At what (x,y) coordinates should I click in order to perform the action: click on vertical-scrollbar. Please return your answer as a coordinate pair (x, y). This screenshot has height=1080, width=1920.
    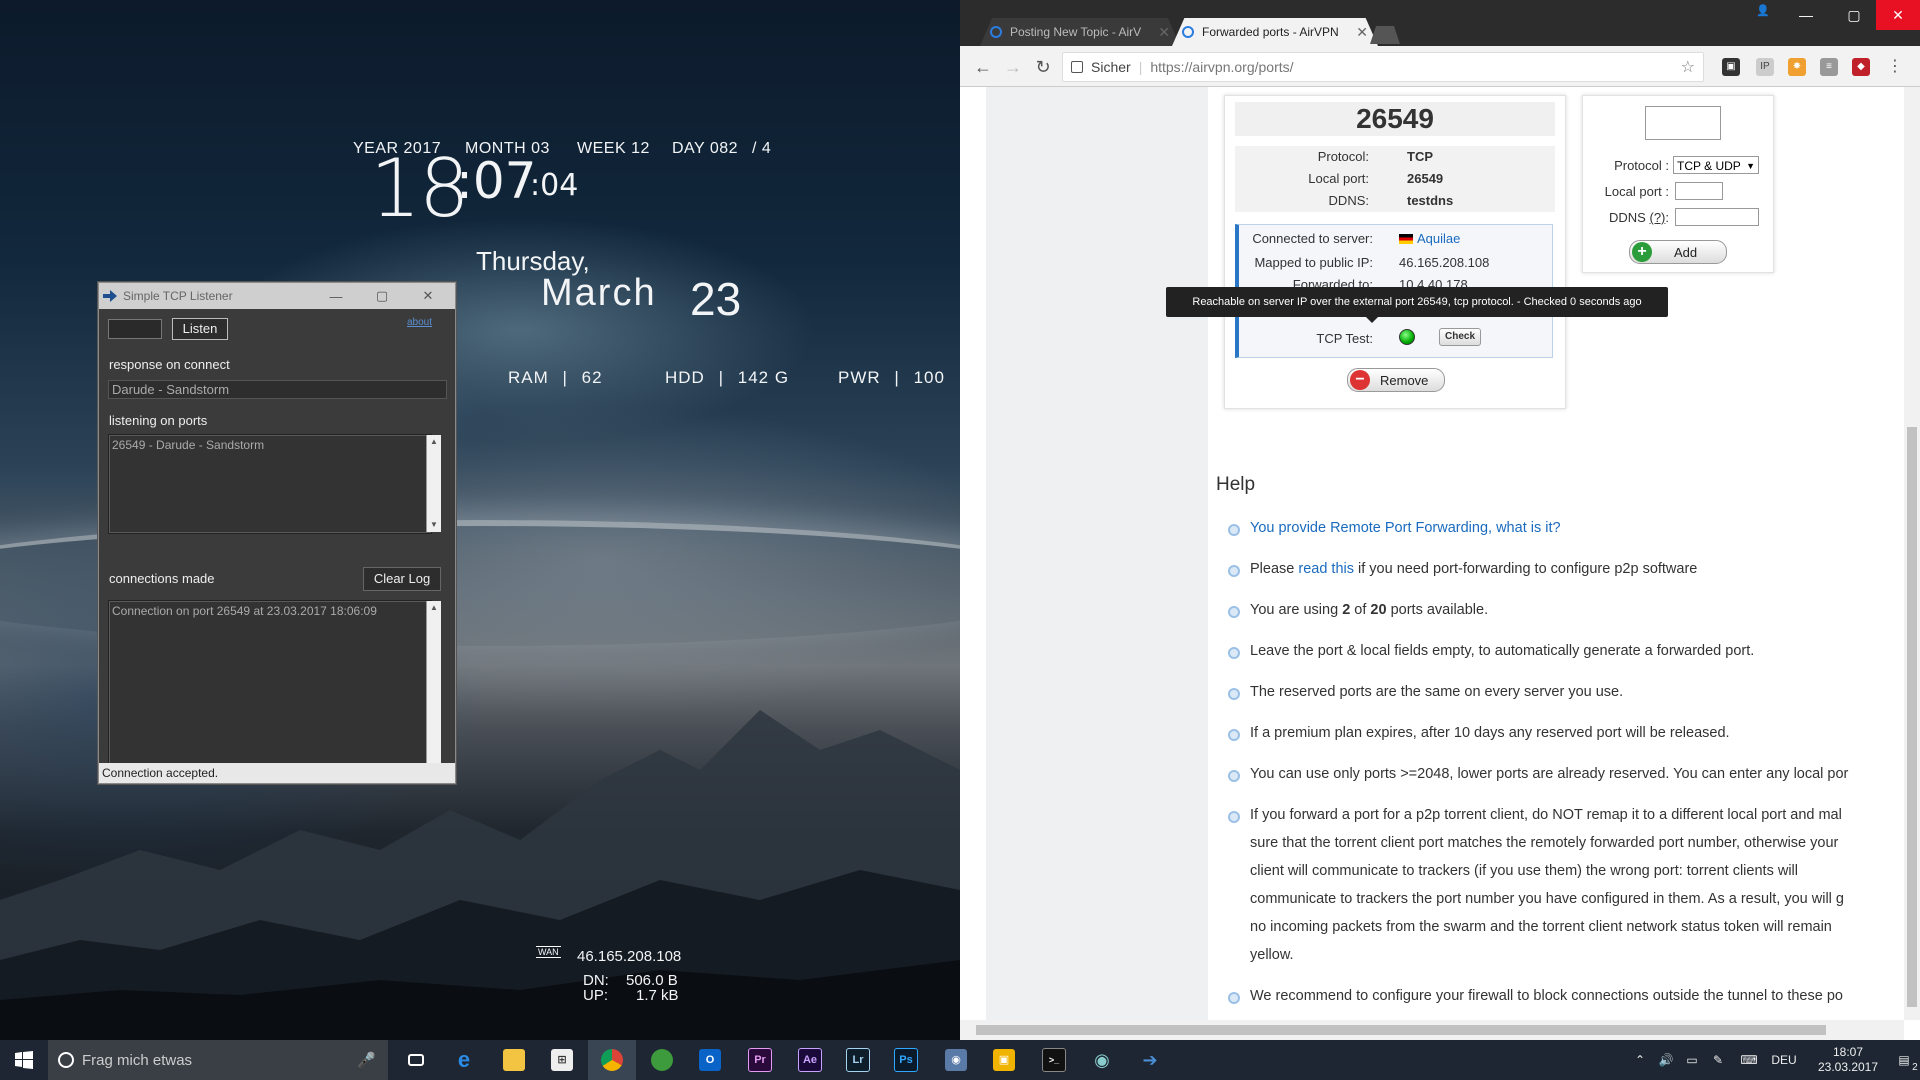
    Looking at the image, I should click on (1912, 553).